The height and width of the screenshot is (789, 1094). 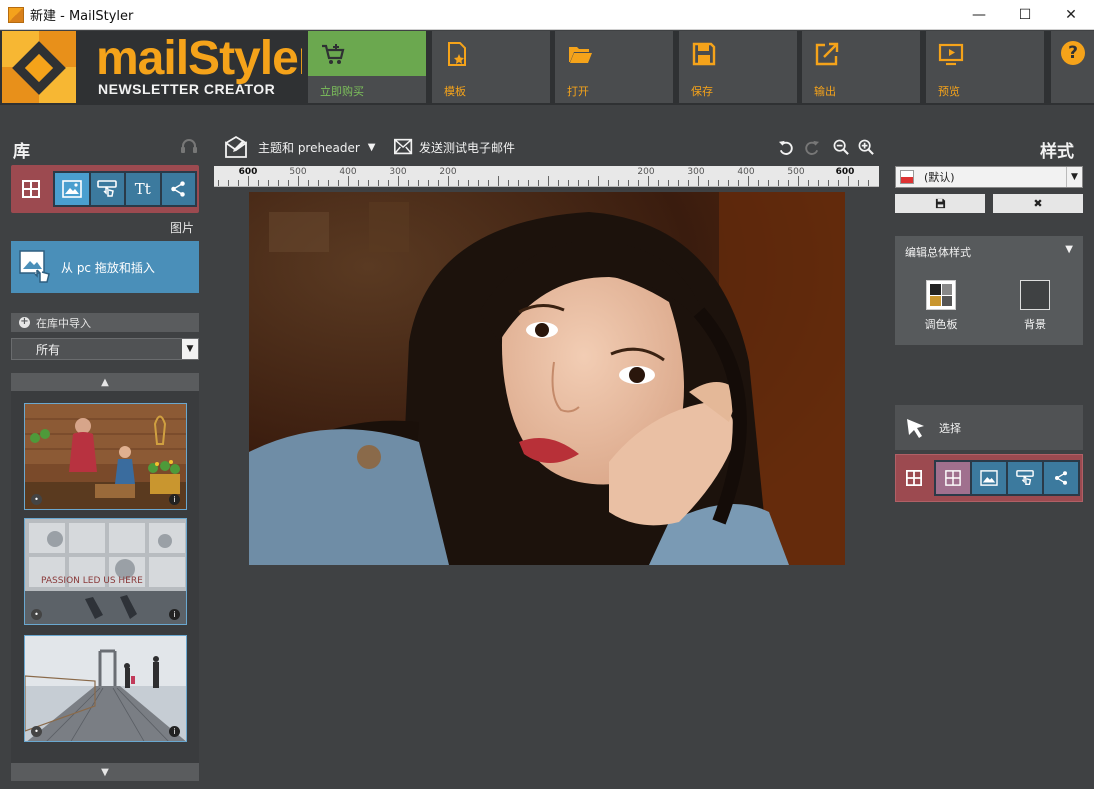 What do you see at coordinates (105, 349) in the screenshot?
I see `library-filter-select: 所有 ▼` at bounding box center [105, 349].